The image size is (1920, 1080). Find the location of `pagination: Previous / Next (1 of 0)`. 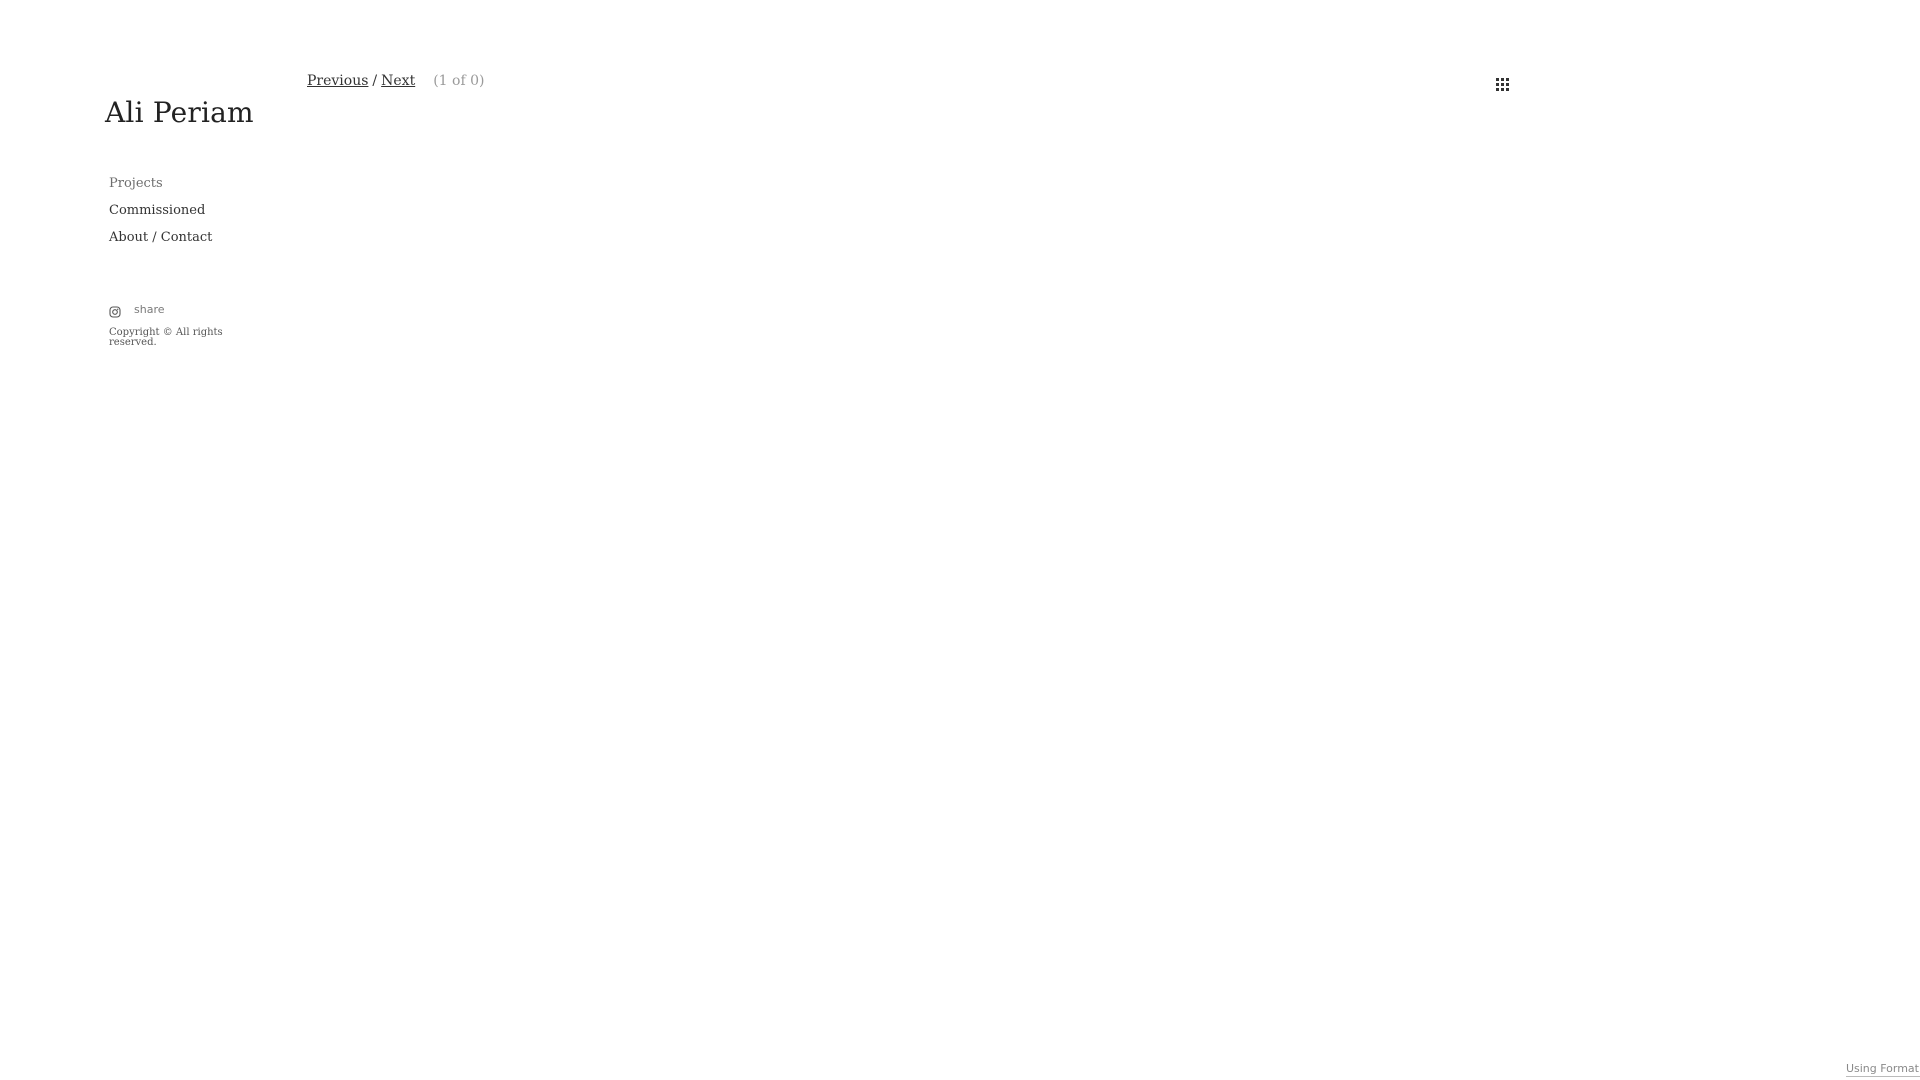

pagination: Previous / Next (1 of 0) is located at coordinates (395, 81).